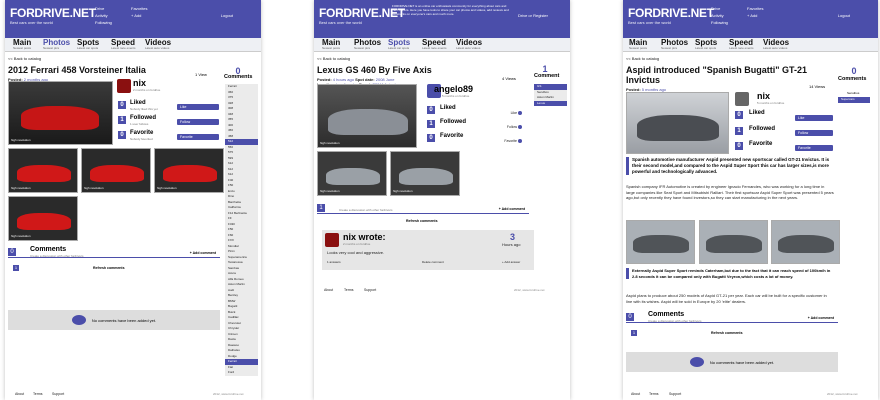 Image resolution: width=880 pixels, height=400 pixels. Describe the element at coordinates (677, 123) in the screenshot. I see `main-photo` at that location.